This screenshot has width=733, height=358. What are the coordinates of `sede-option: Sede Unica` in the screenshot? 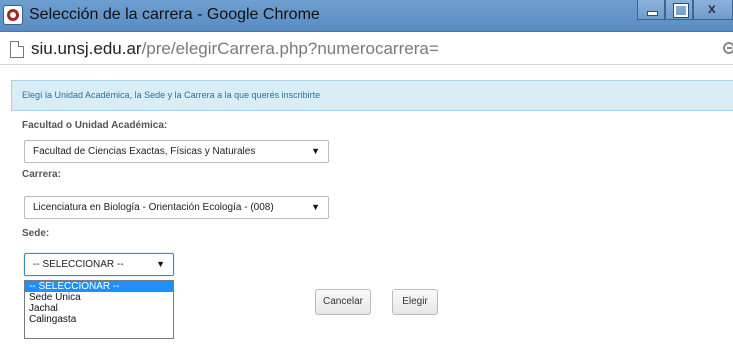 It's located at (99, 297).